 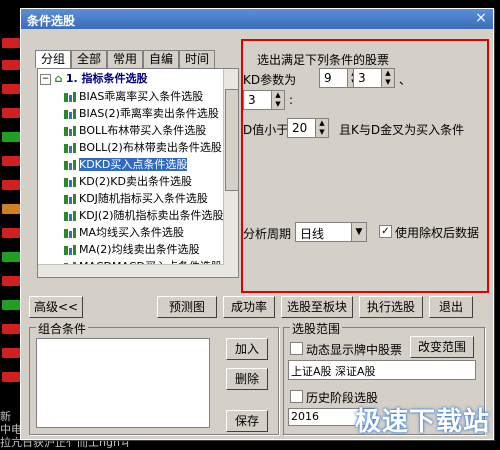 I want to click on scroll-thumb, so click(x=231, y=140).